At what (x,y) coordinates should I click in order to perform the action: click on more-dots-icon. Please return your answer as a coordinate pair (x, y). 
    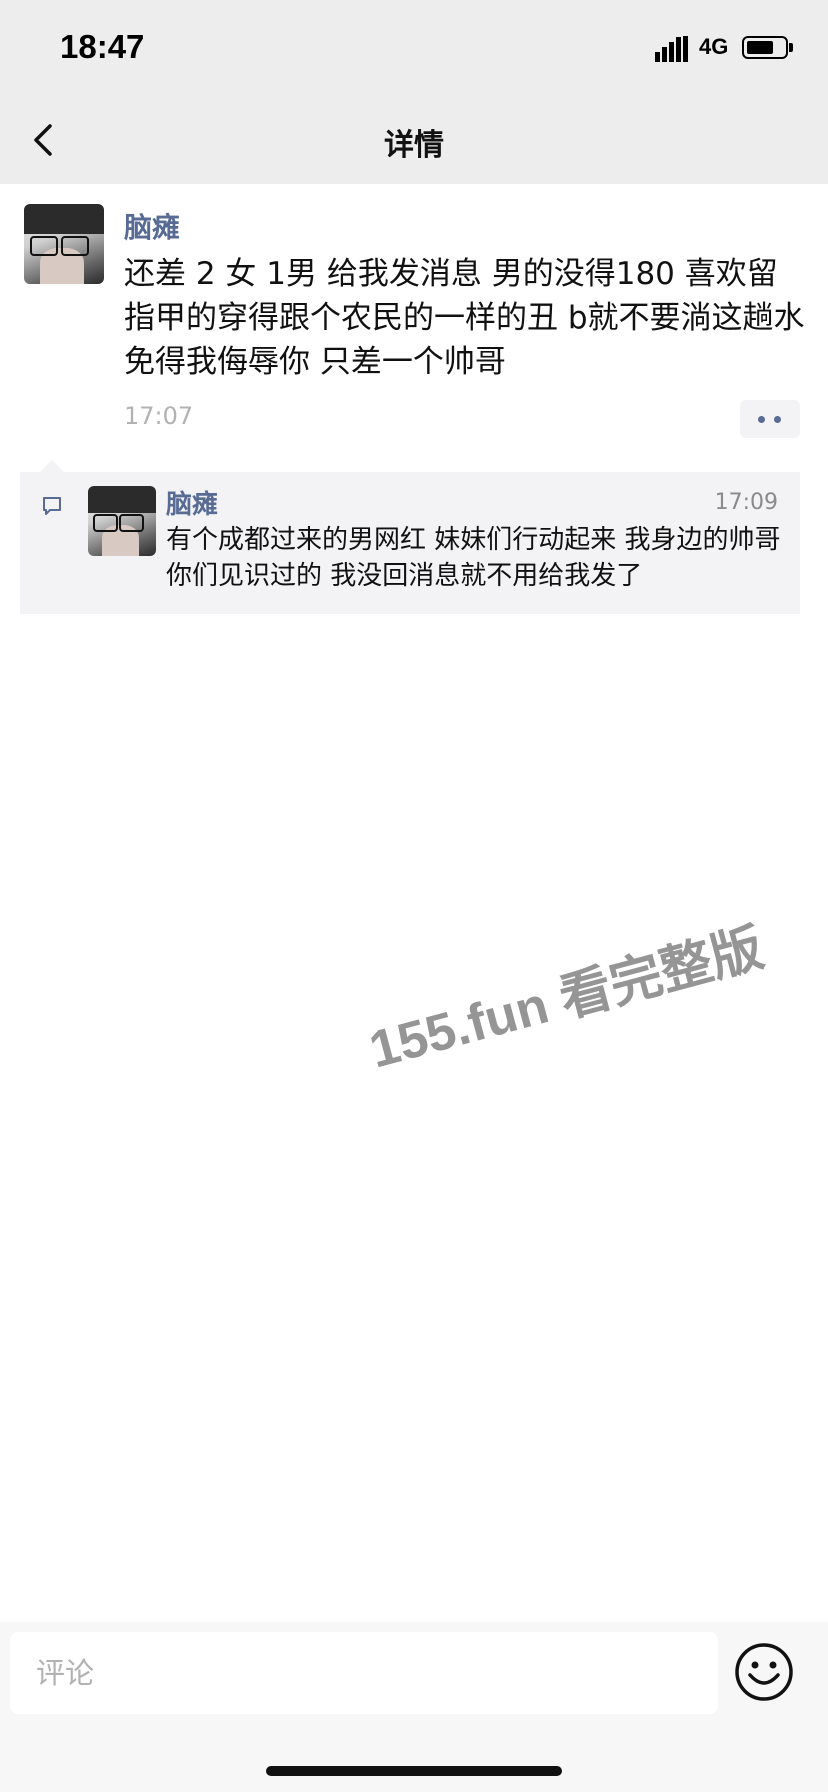
    Looking at the image, I should click on (770, 419).